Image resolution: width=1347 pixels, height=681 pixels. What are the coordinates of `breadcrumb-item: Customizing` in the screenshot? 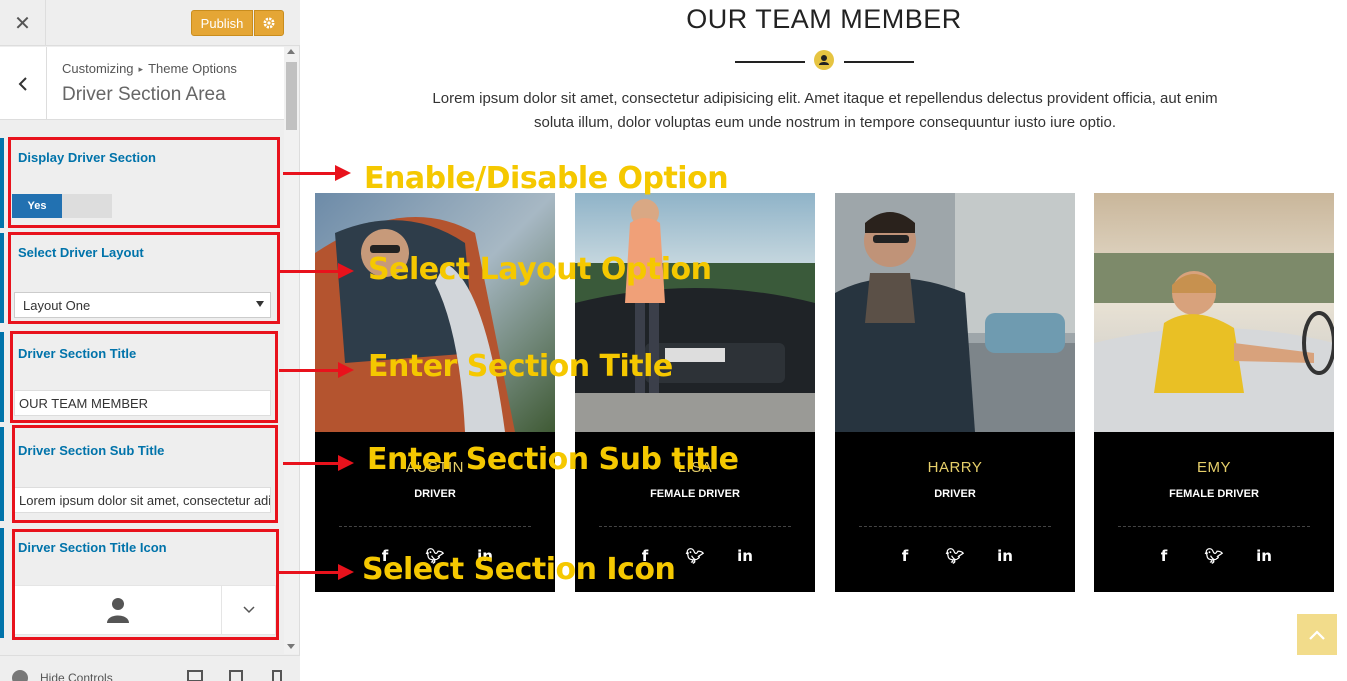 It's located at (98, 68).